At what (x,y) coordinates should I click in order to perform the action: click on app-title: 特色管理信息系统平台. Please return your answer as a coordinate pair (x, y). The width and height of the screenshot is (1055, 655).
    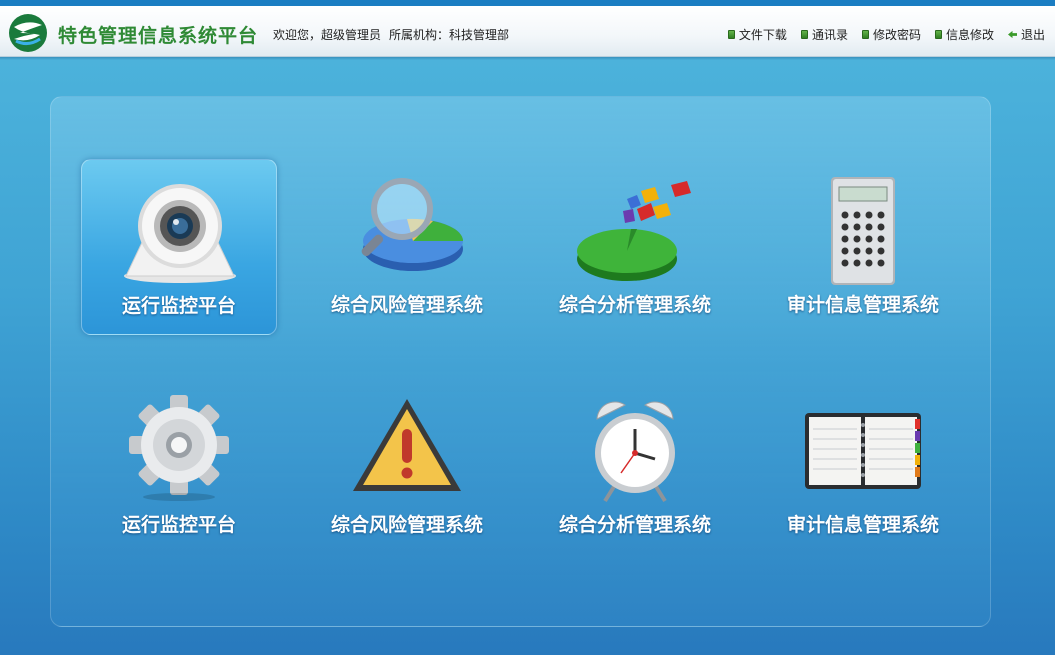
    Looking at the image, I should click on (158, 36).